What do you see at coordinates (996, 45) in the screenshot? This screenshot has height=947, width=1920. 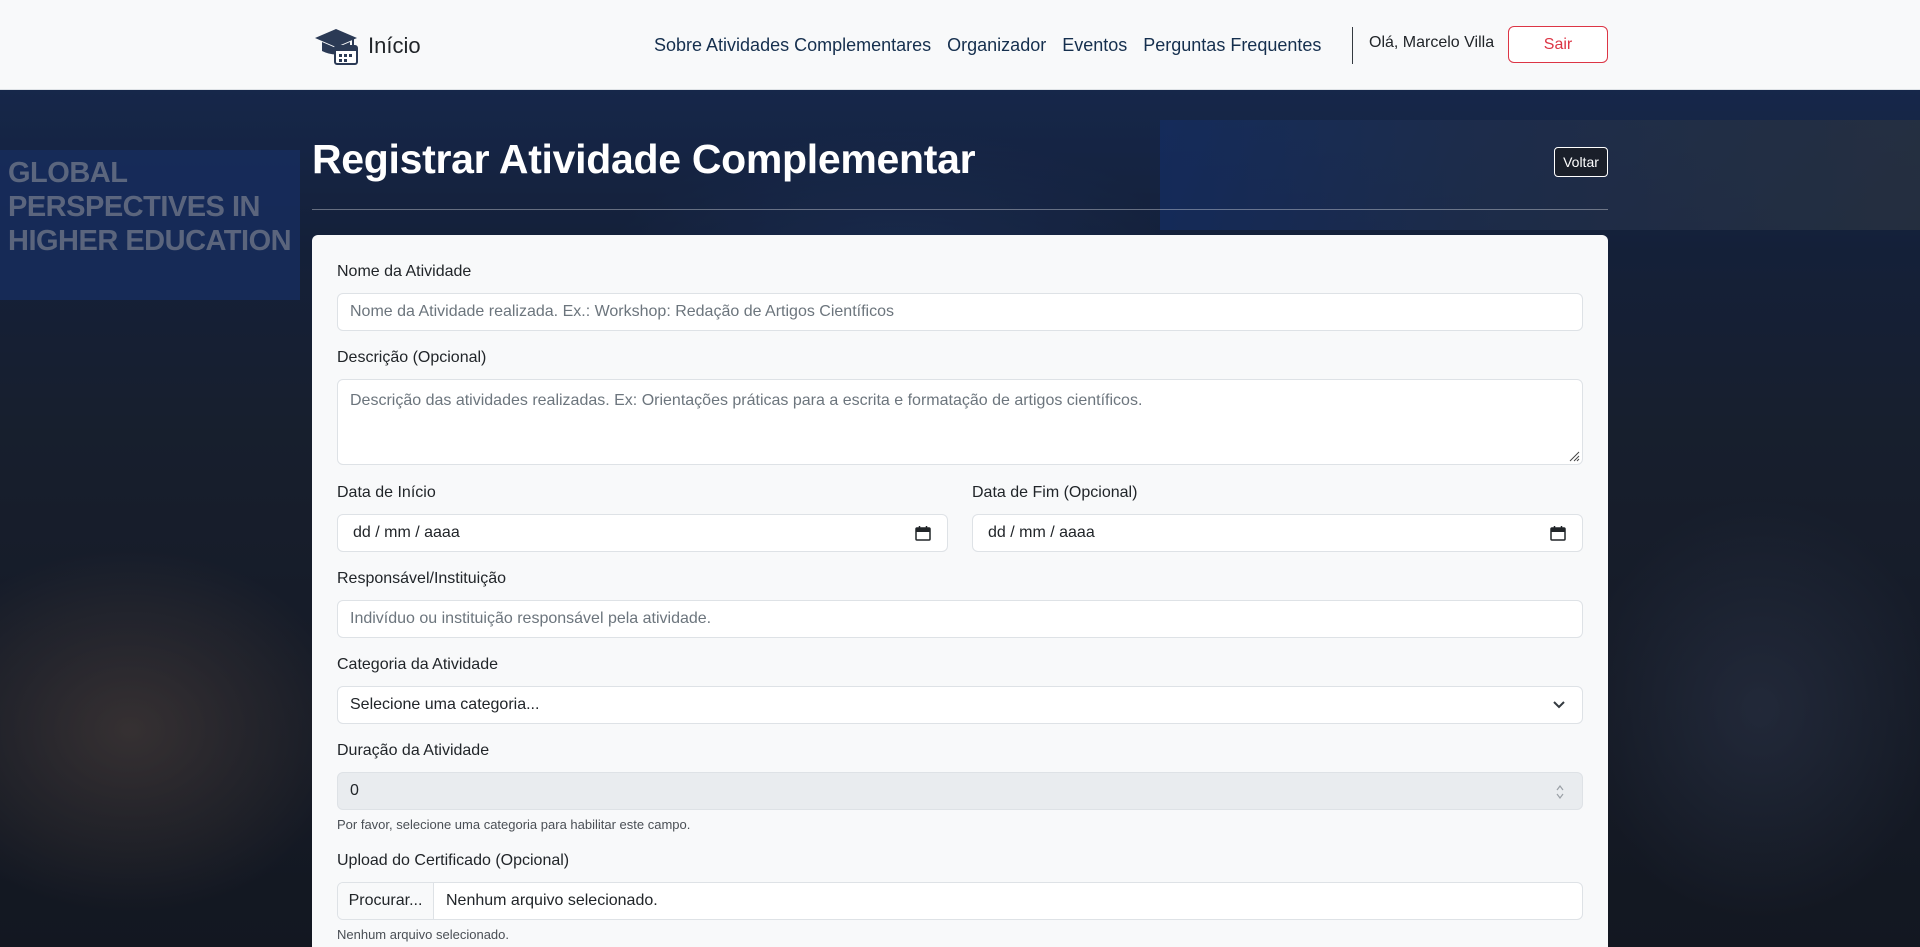 I see `nav-link-organizador: Organizador` at bounding box center [996, 45].